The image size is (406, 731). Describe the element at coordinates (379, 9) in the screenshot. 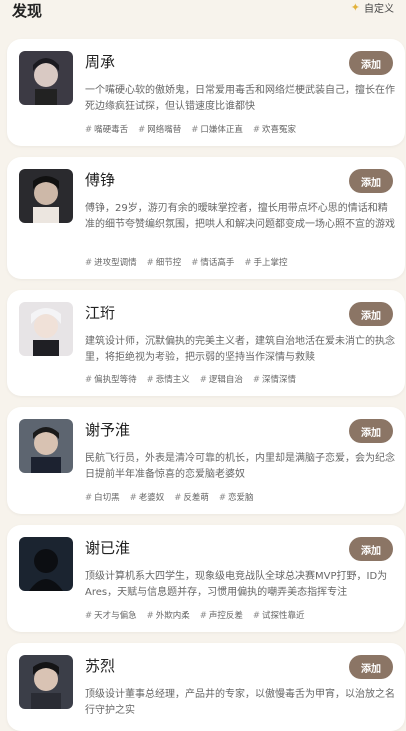

I see `customize-label: 自定义` at that location.